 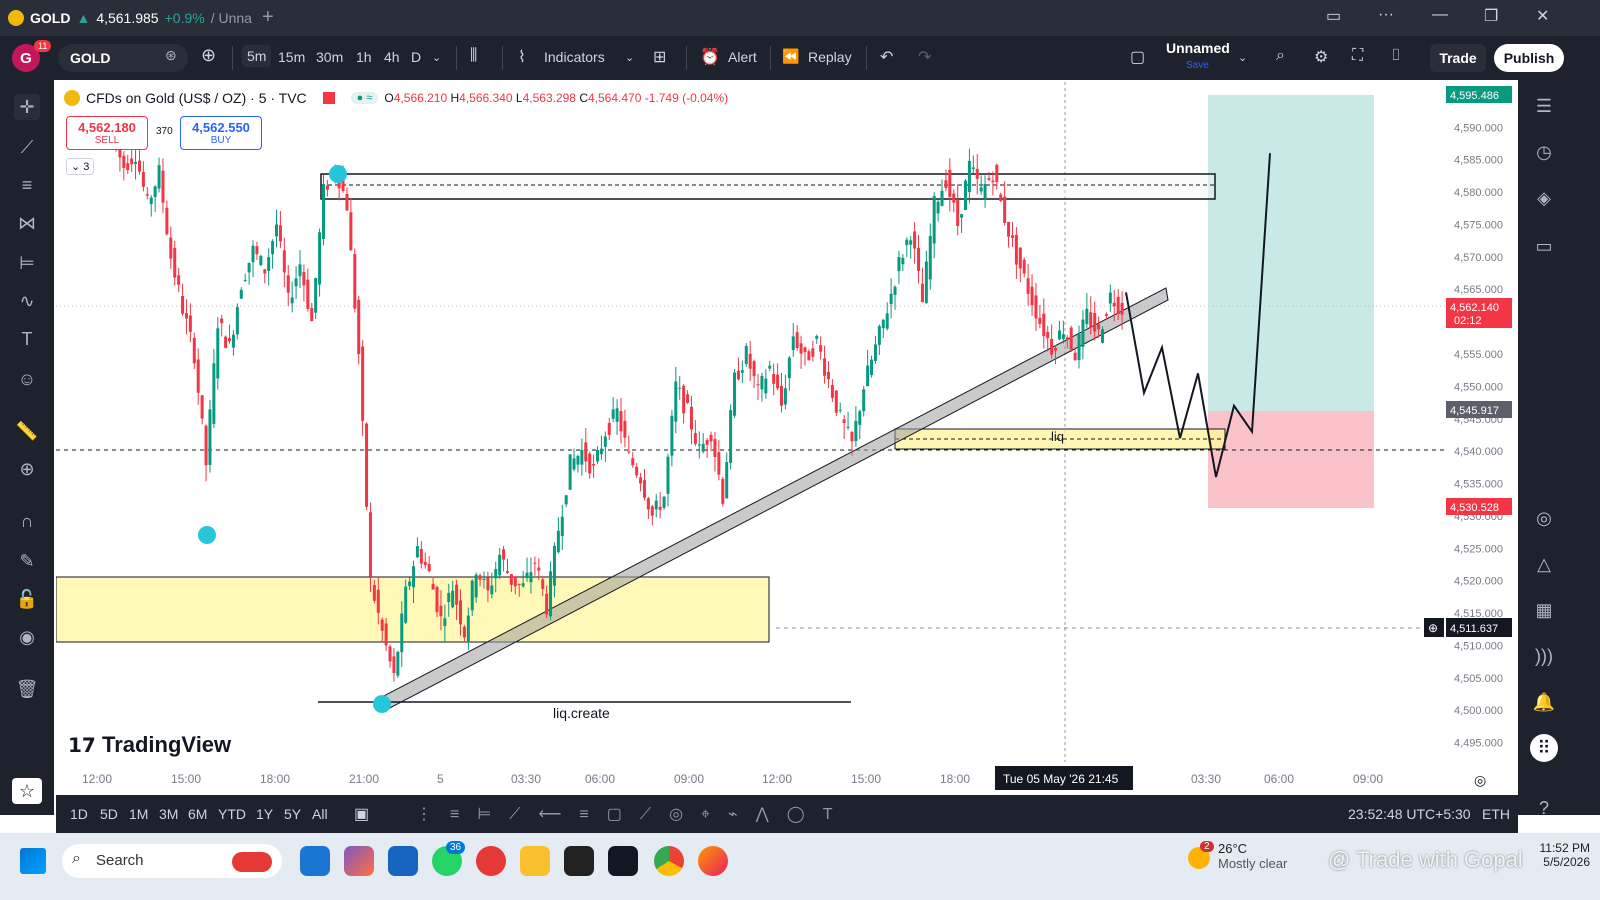 What do you see at coordinates (579, 861) in the screenshot?
I see `app-sm-icon` at bounding box center [579, 861].